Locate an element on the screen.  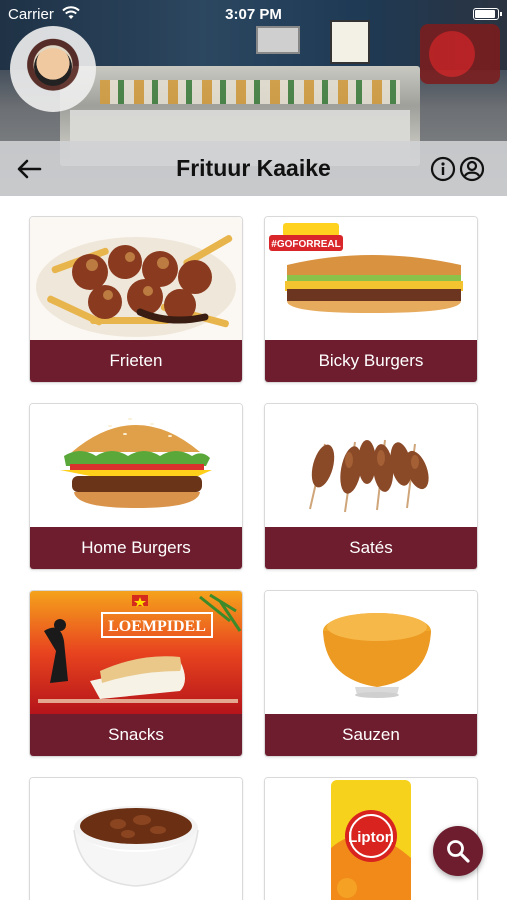
clock: 3:07 PM is located at coordinates (253, 14).